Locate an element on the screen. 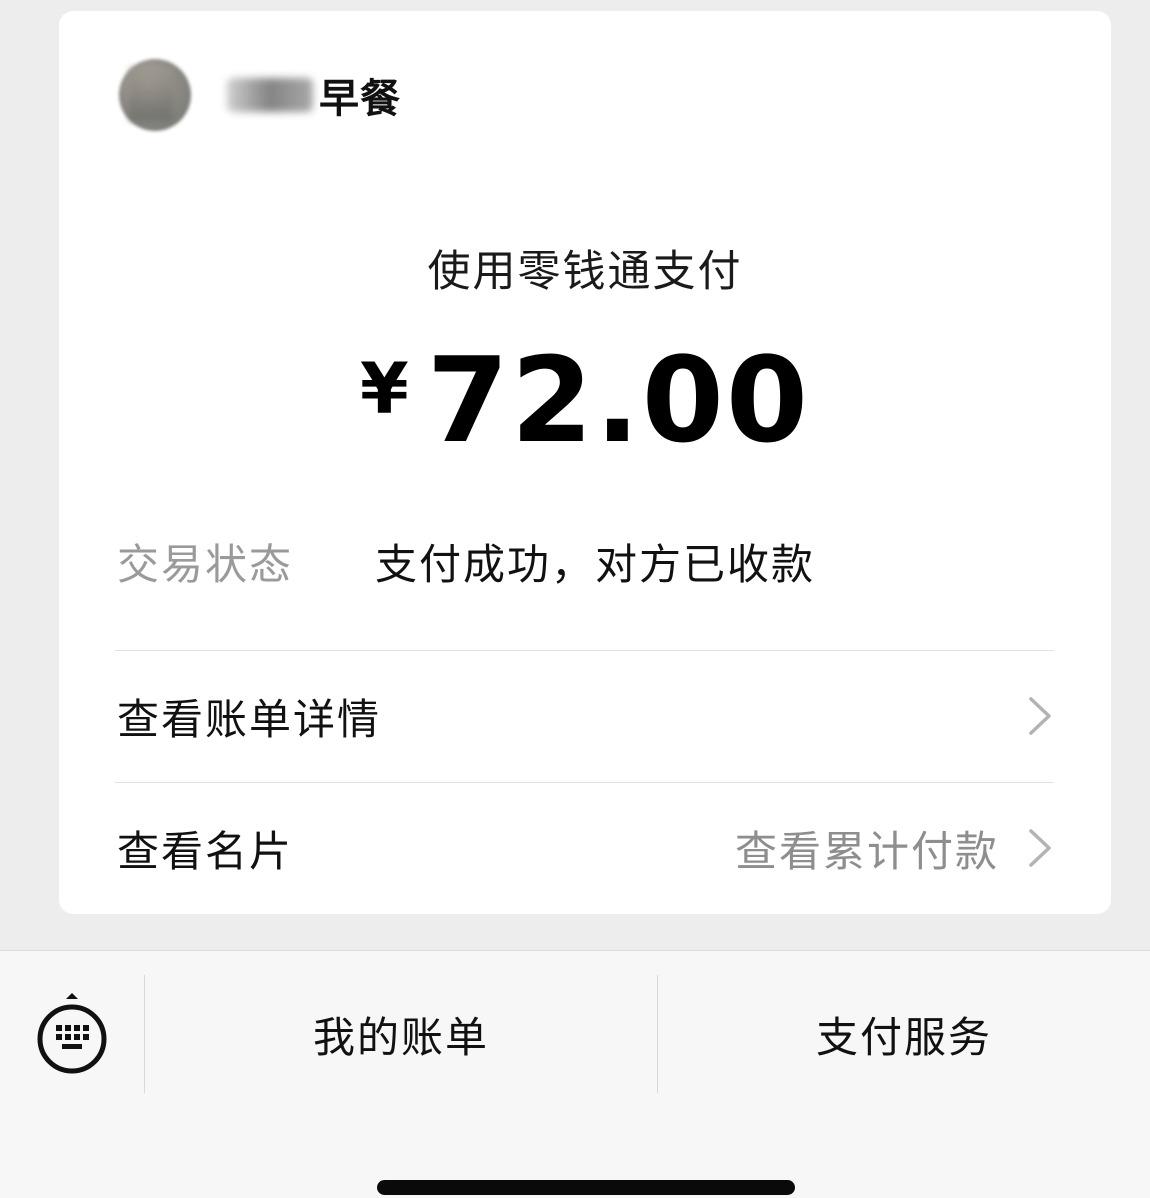  payment-method: 使用零钱通支付 is located at coordinates (585, 272).